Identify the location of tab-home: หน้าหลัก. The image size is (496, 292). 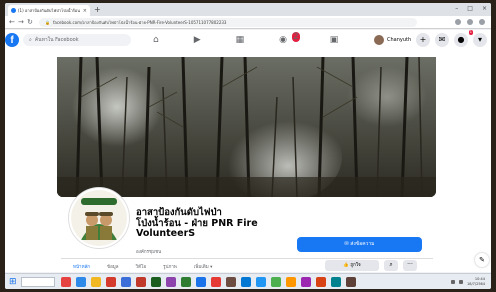
(81, 266).